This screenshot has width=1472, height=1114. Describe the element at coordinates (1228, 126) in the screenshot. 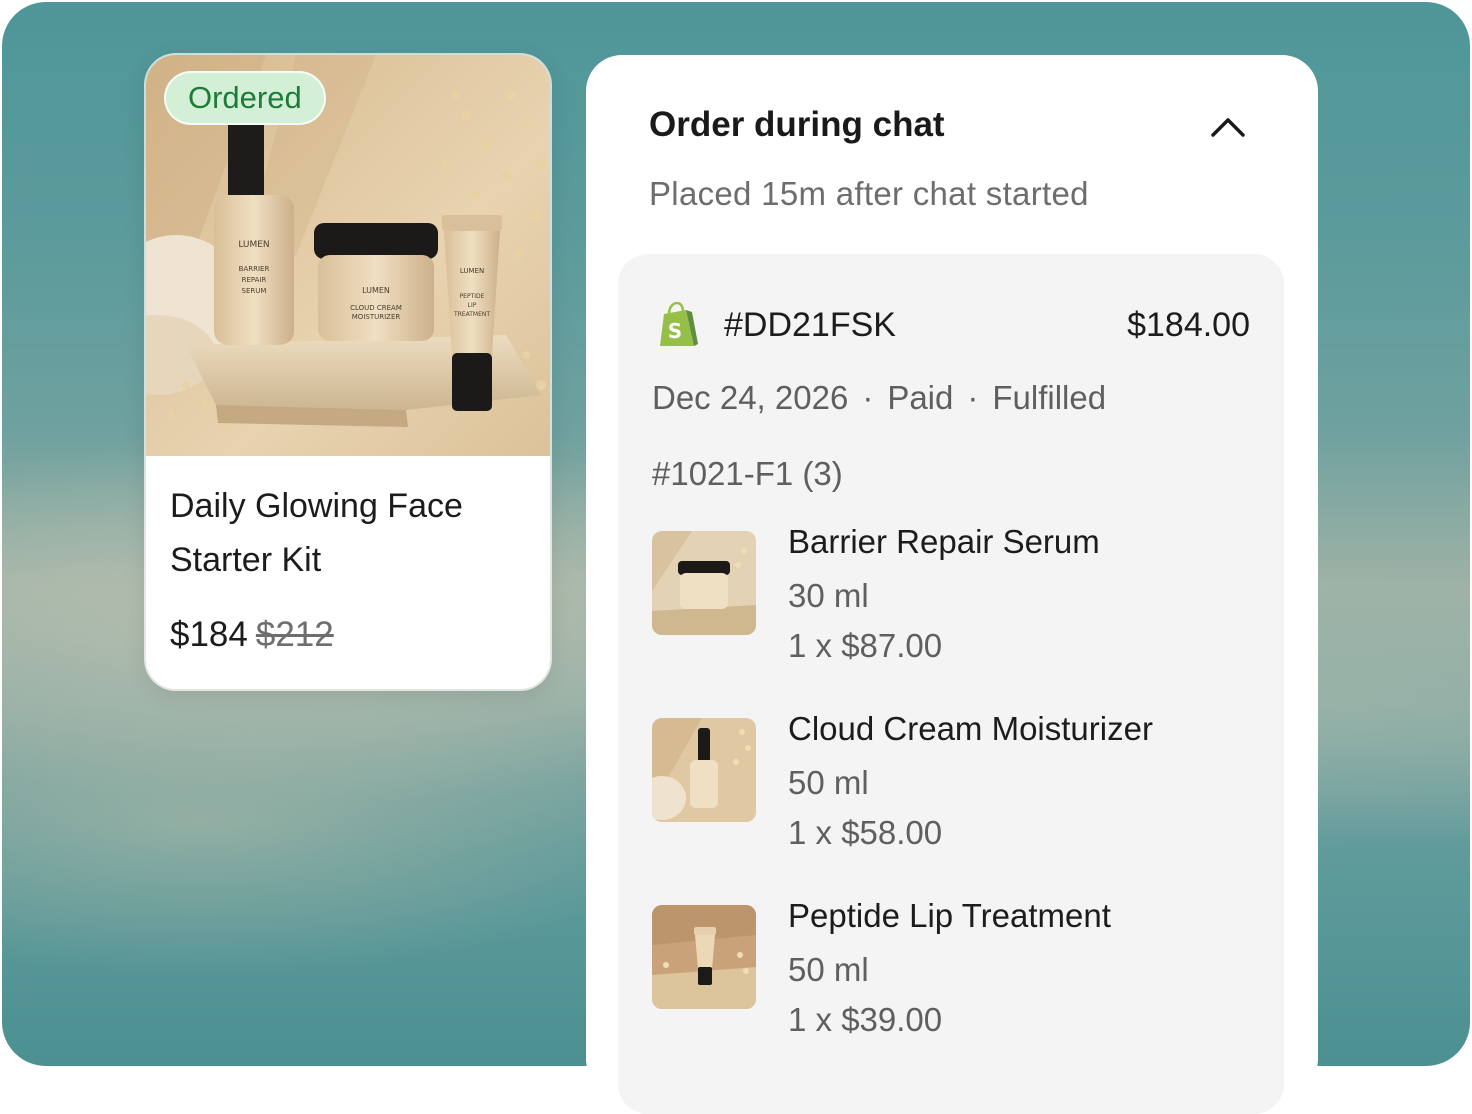

I see `chevron-up-icon` at that location.